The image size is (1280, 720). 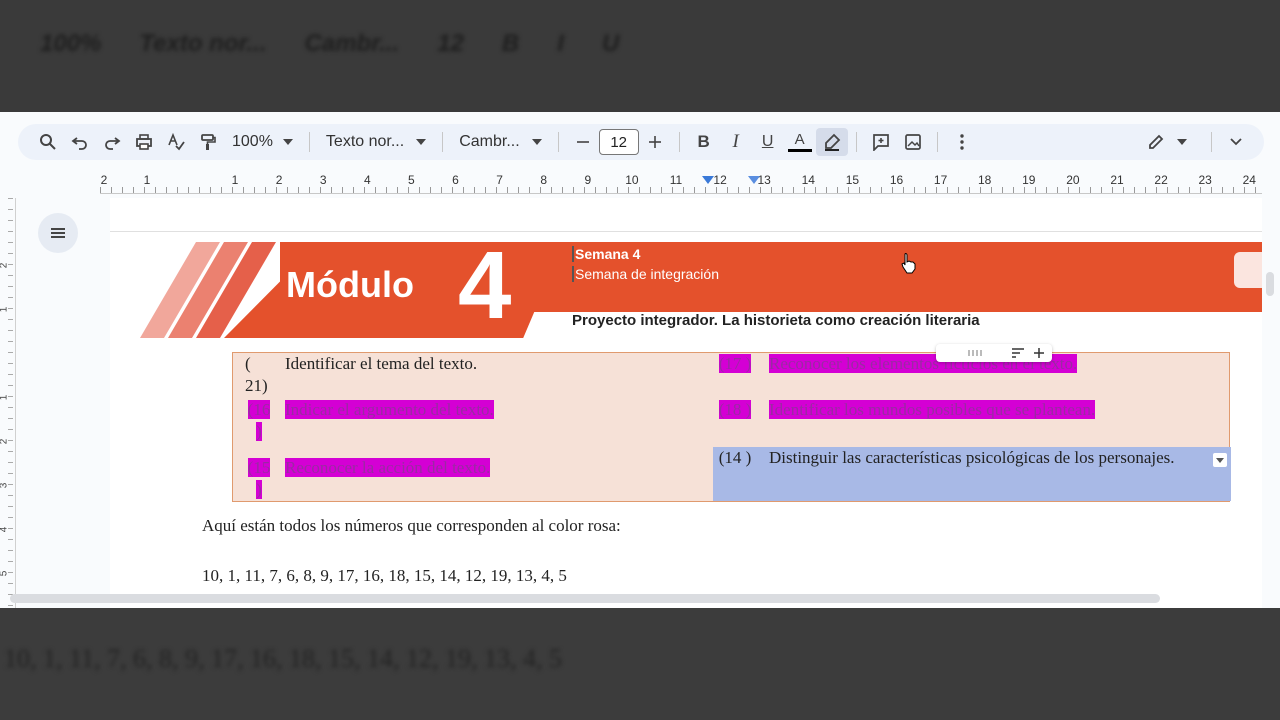 I want to click on left-indent-marker, so click(x=754, y=180).